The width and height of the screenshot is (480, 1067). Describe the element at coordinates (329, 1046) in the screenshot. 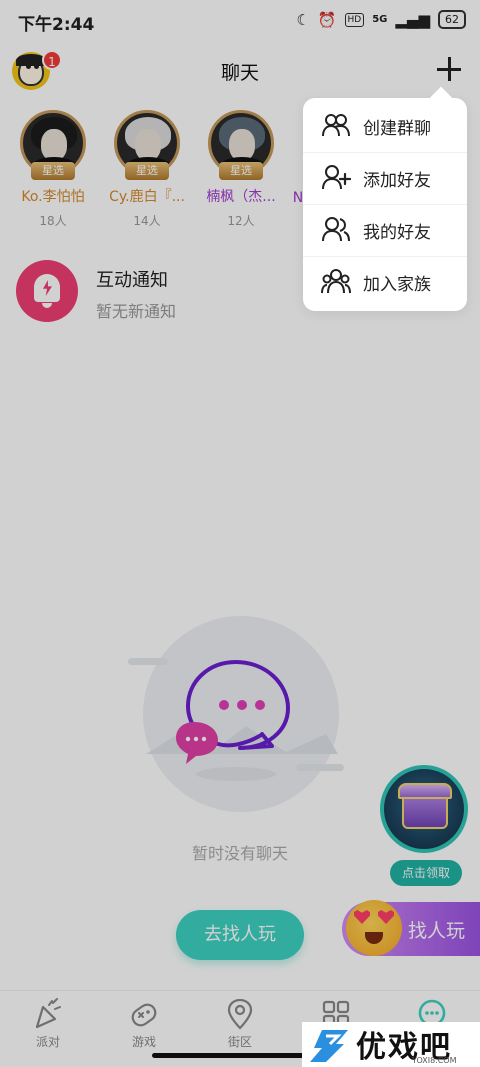

I see `brand-logo-icon` at that location.